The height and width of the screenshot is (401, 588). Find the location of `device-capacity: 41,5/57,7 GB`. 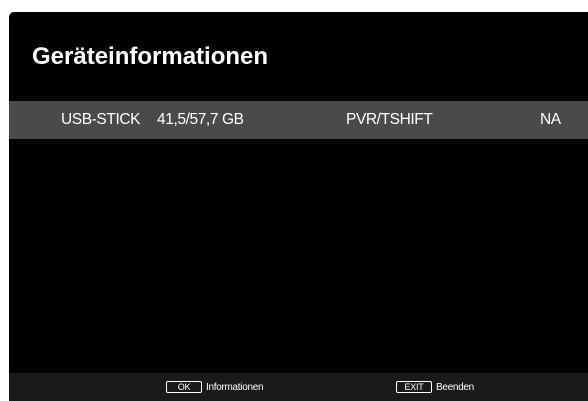

device-capacity: 41,5/57,7 GB is located at coordinates (200, 119).